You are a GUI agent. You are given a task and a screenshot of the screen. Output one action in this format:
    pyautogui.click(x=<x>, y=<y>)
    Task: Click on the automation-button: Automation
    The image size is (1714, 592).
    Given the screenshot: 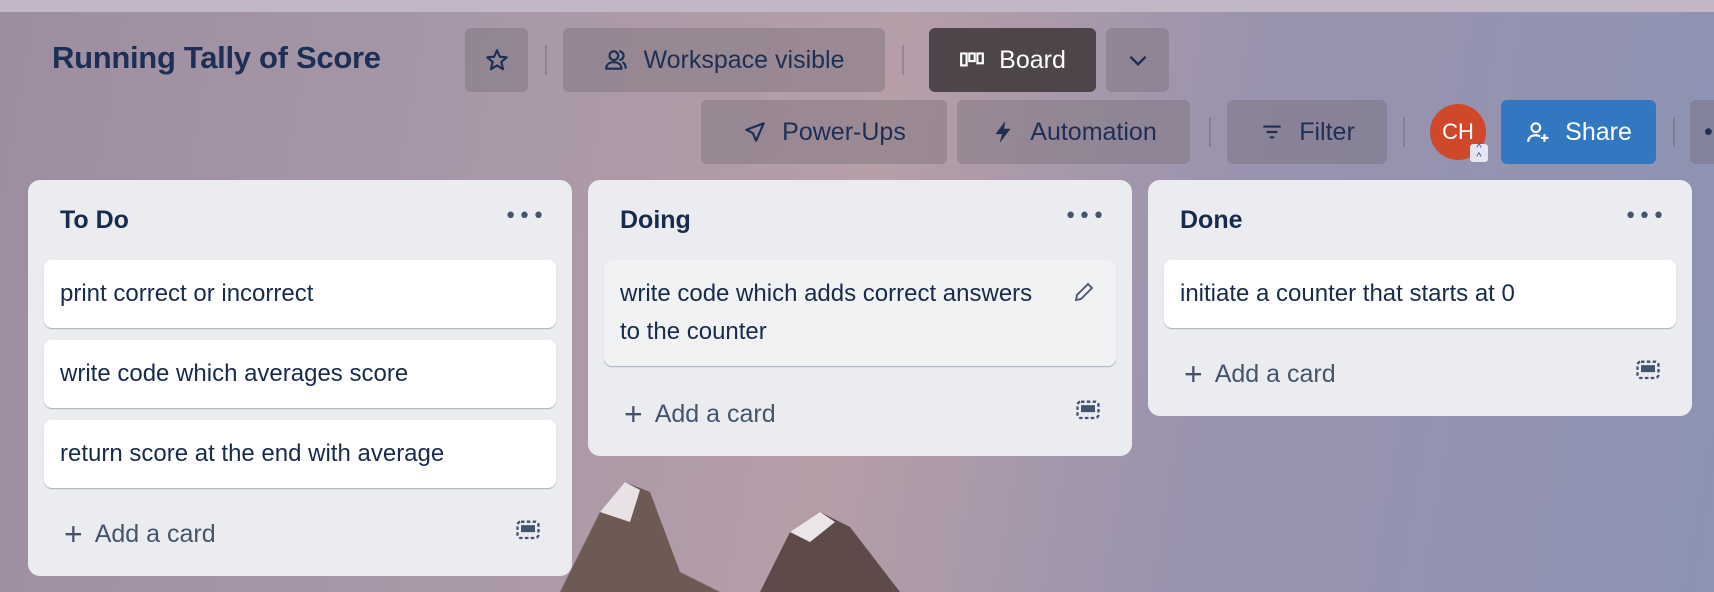 What is the action you would take?
    pyautogui.click(x=1073, y=132)
    